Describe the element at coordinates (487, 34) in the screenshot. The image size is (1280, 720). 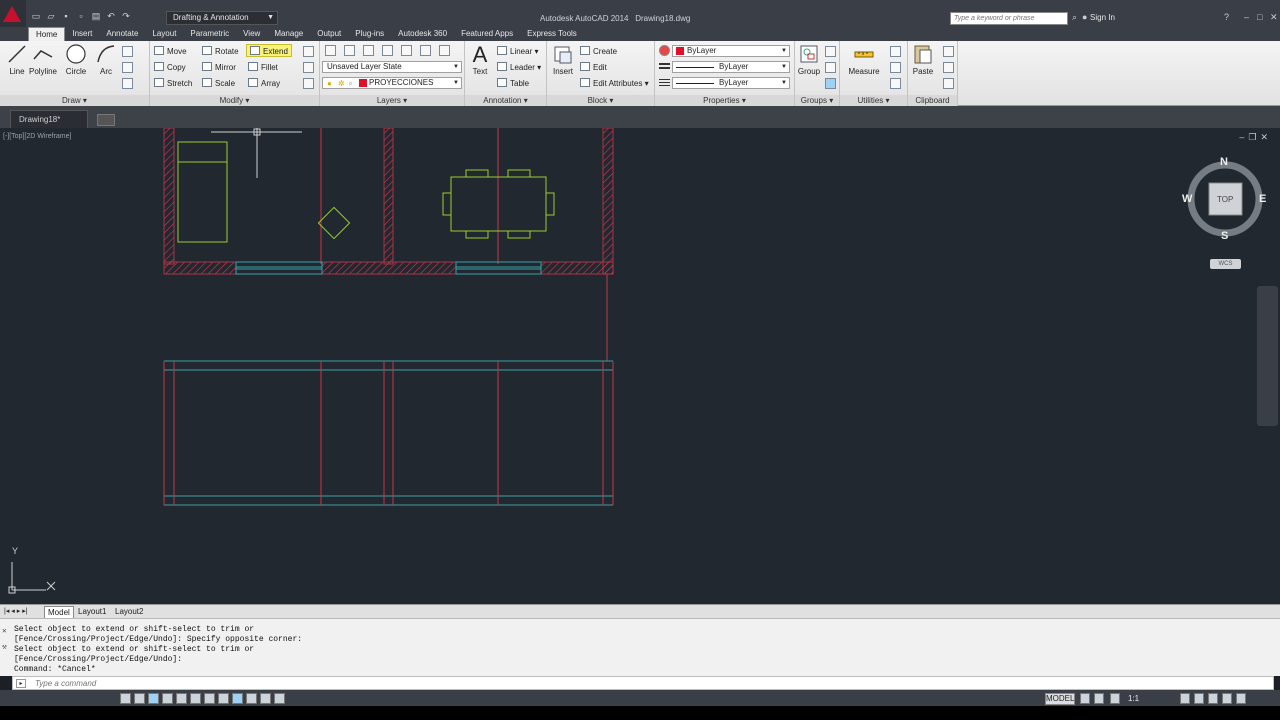
I see `tab-featured-apps: Featured Apps` at that location.